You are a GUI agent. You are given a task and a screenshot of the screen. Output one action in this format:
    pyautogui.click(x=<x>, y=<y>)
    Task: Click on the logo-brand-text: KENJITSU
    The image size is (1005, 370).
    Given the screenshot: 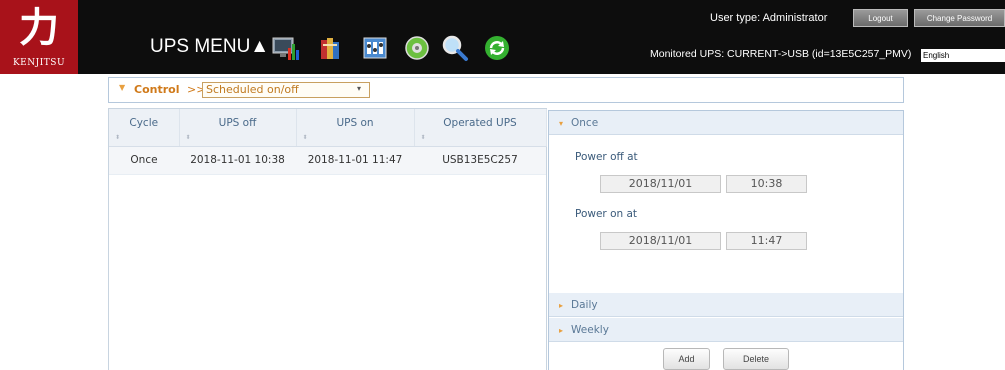 What is the action you would take?
    pyautogui.click(x=39, y=63)
    